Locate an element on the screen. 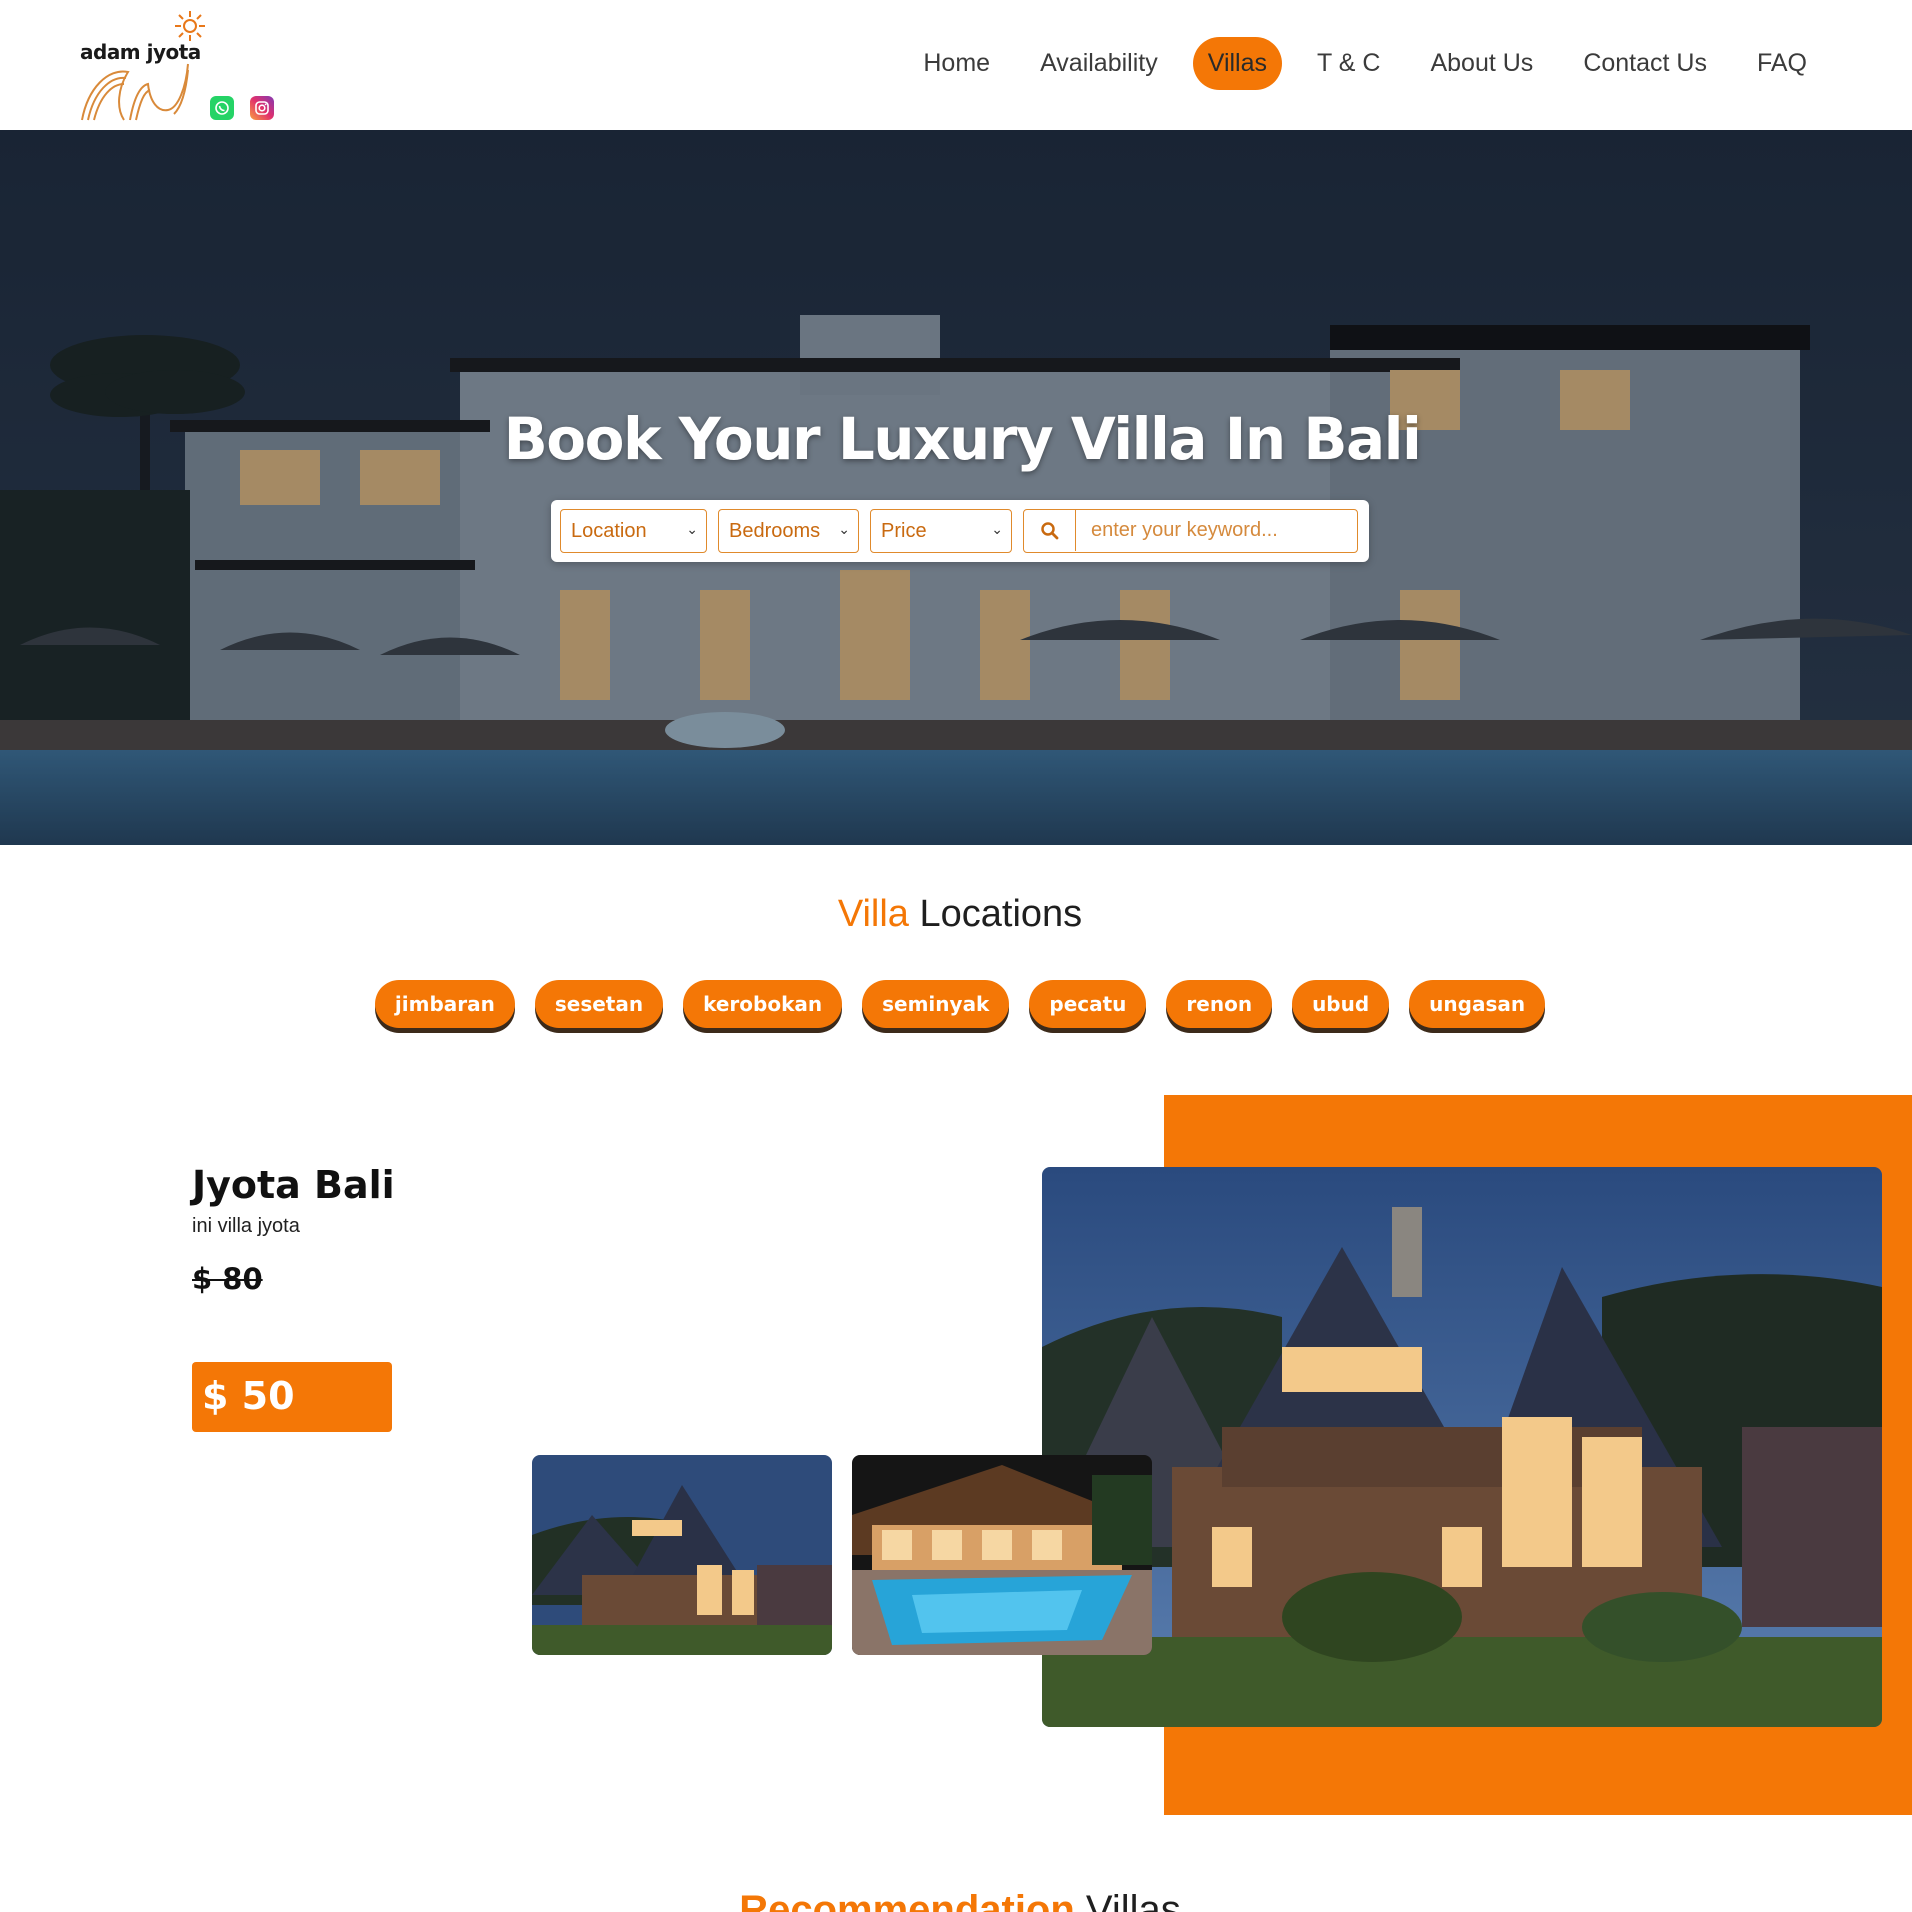  location-chip-ungasan: ungasan is located at coordinates (1477, 1004).